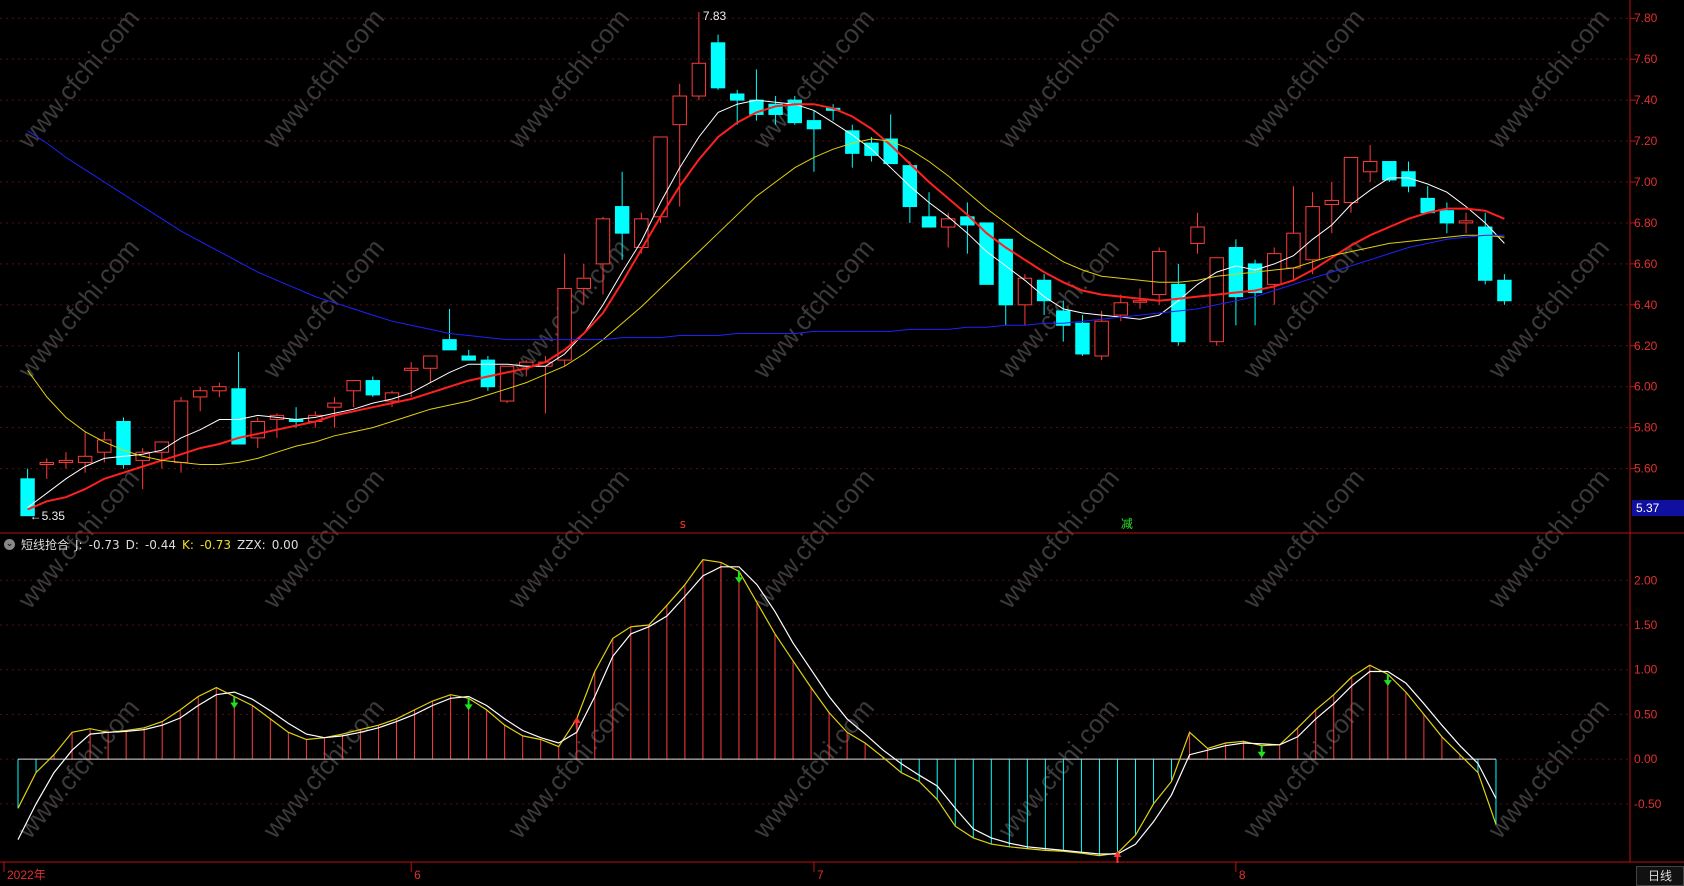 The width and height of the screenshot is (1684, 886). Describe the element at coordinates (1646, 59) in the screenshot. I see `price-axis-label: 7.60` at that location.